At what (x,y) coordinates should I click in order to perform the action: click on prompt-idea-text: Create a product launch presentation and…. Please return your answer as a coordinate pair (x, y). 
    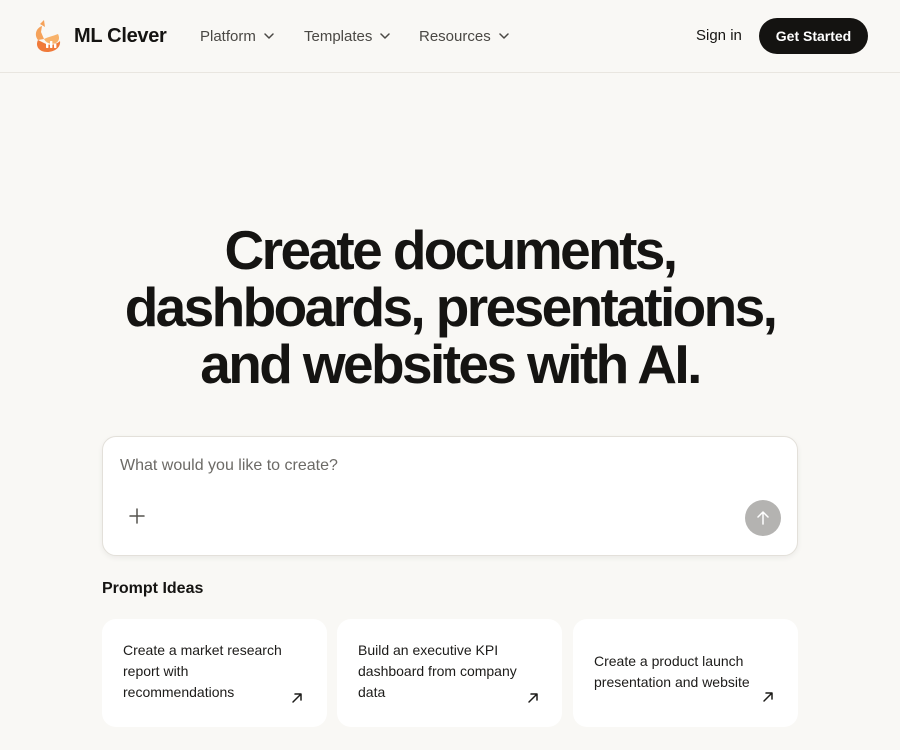
    Looking at the image, I should click on (672, 671).